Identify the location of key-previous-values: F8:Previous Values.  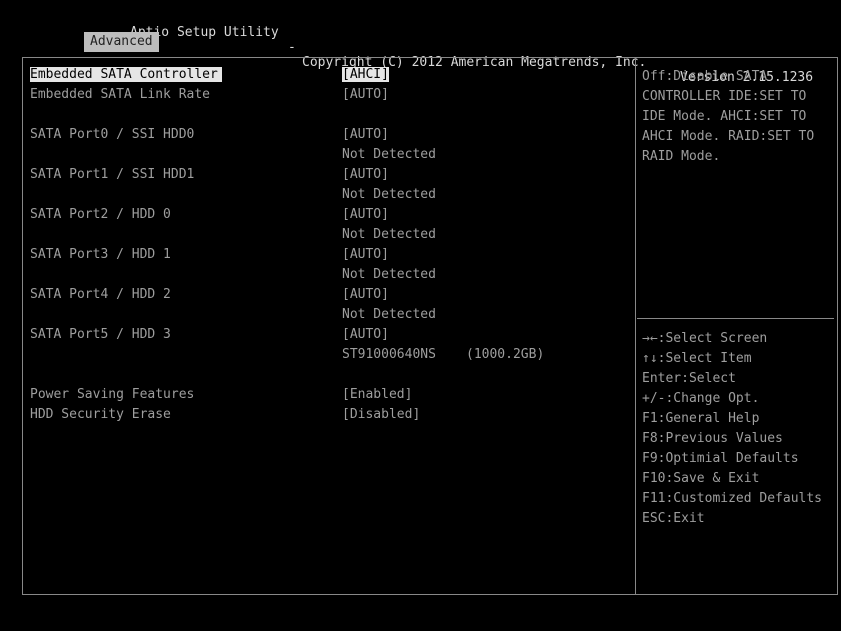
(712, 438).